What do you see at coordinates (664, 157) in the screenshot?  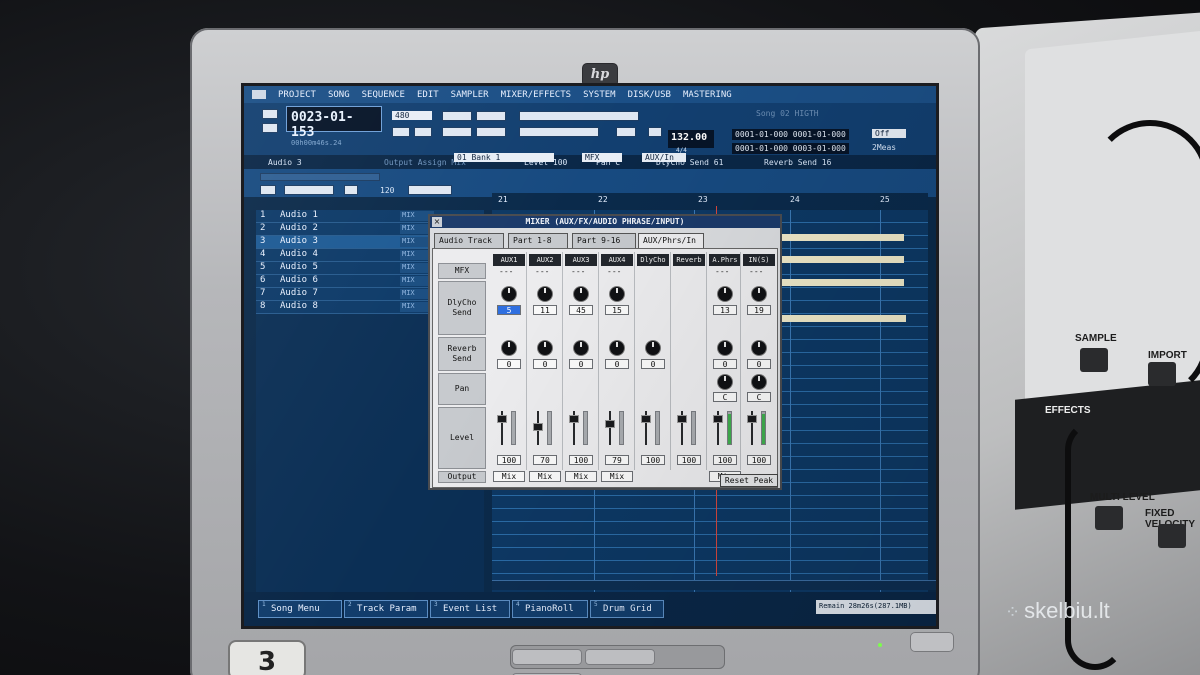 I see `aux-in-button: AUX/In` at bounding box center [664, 157].